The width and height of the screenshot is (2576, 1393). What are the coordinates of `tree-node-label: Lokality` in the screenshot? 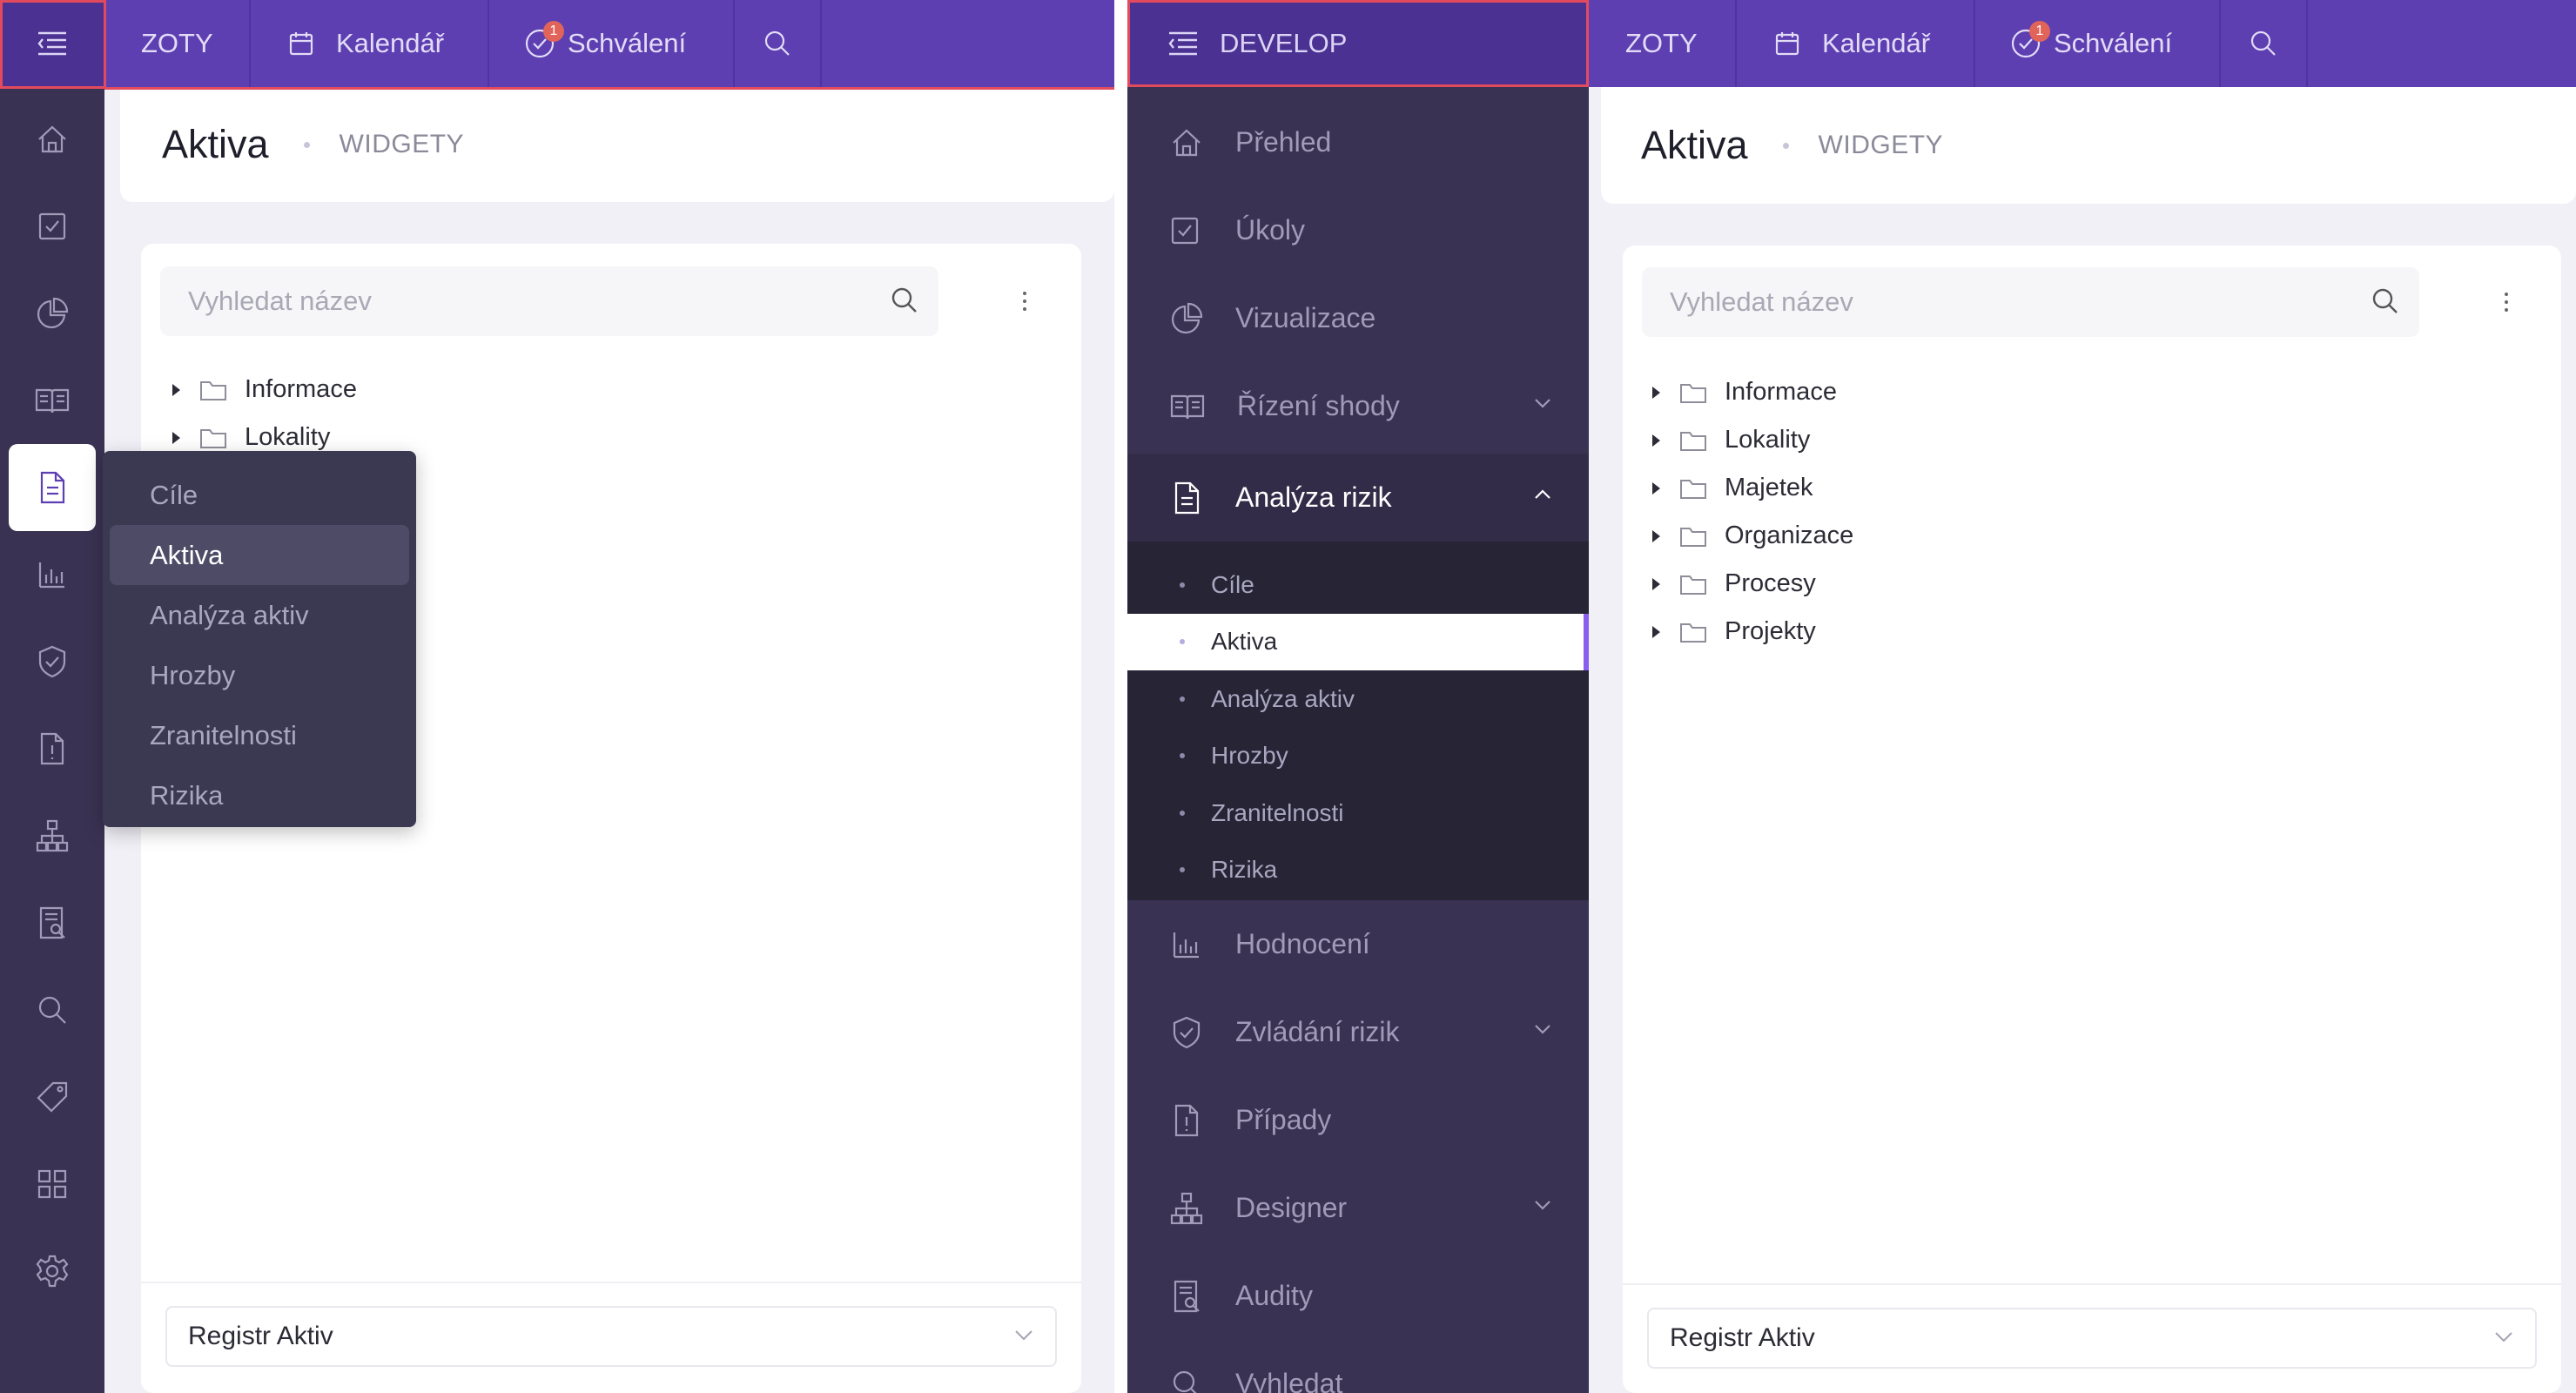 It's located at (288, 437).